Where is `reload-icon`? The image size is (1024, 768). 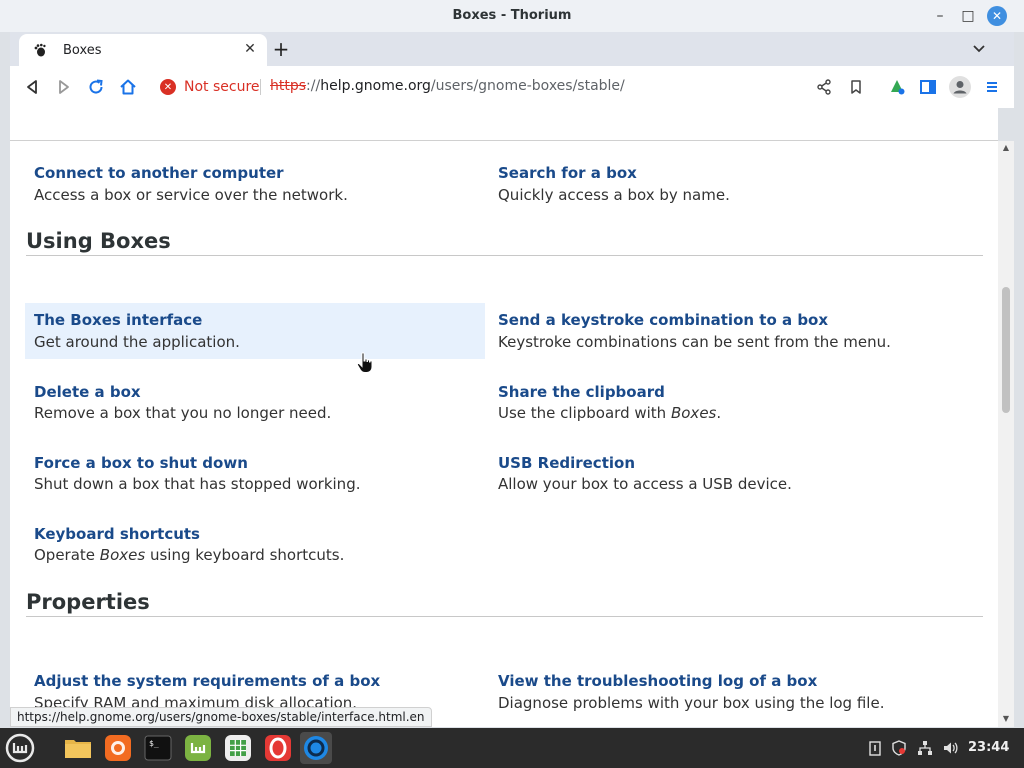 reload-icon is located at coordinates (96, 86).